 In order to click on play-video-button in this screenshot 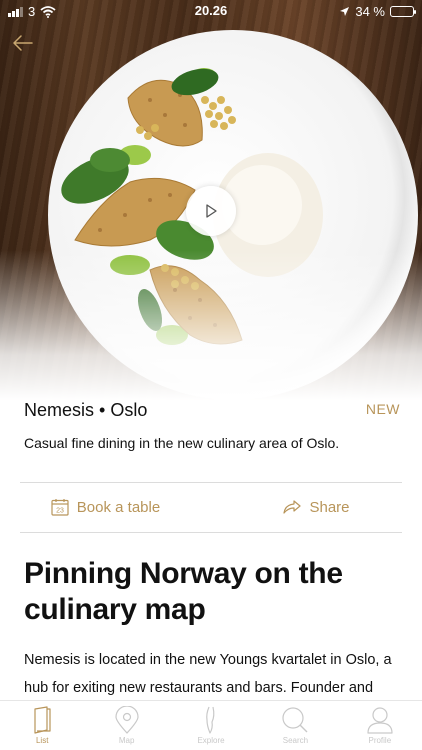, I will do `click(211, 211)`.